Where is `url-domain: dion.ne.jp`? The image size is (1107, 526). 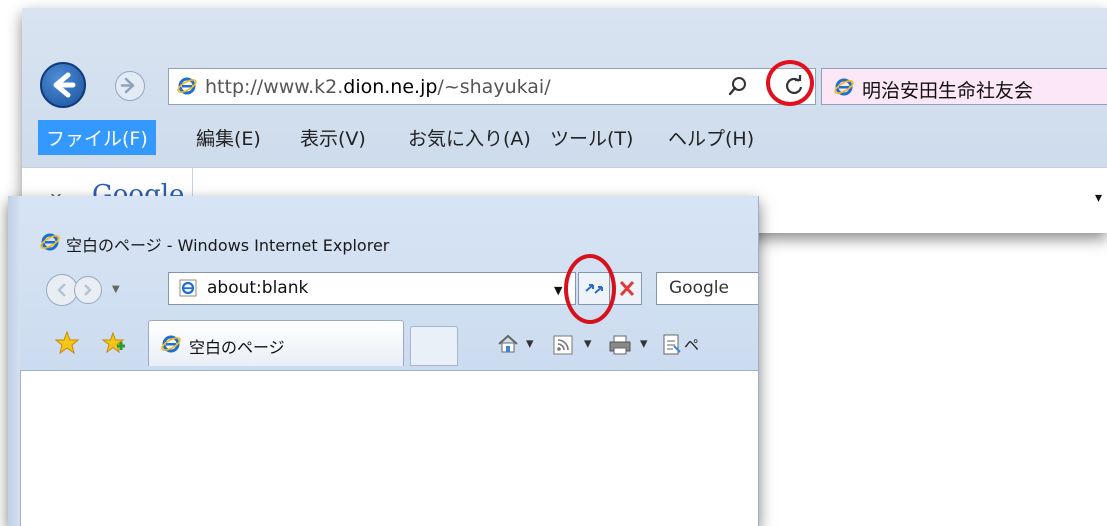
url-domain: dion.ne.jp is located at coordinates (390, 87).